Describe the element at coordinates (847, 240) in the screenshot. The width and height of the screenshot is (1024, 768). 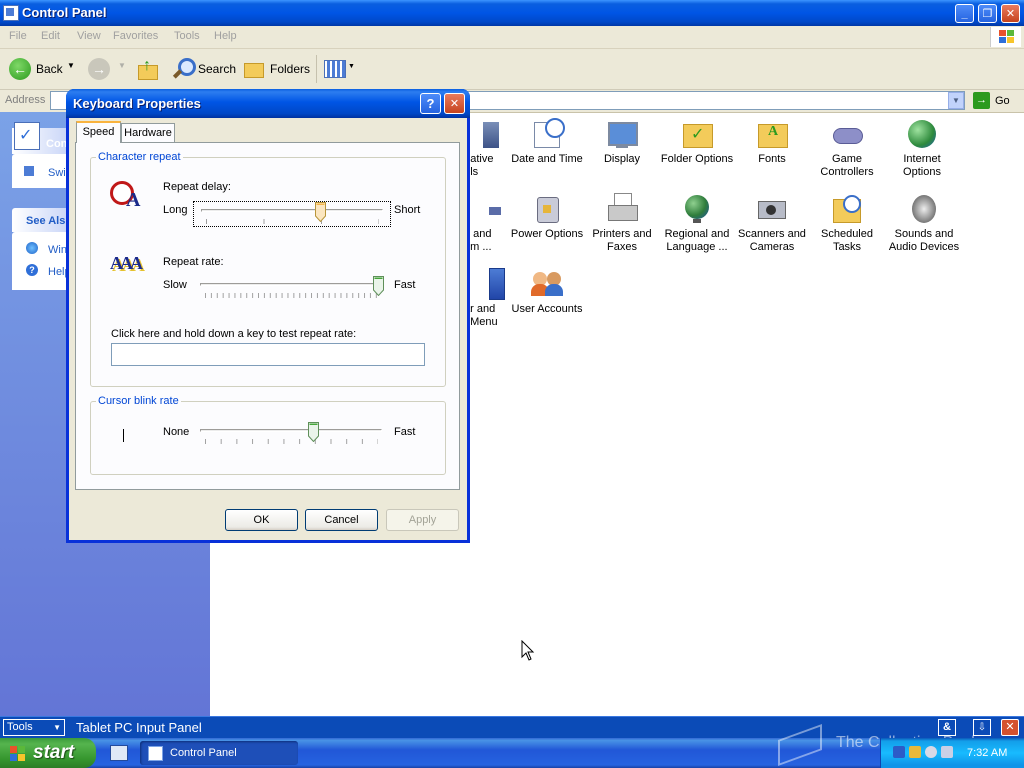
I see `icon-label: Scheduled Tasks` at that location.